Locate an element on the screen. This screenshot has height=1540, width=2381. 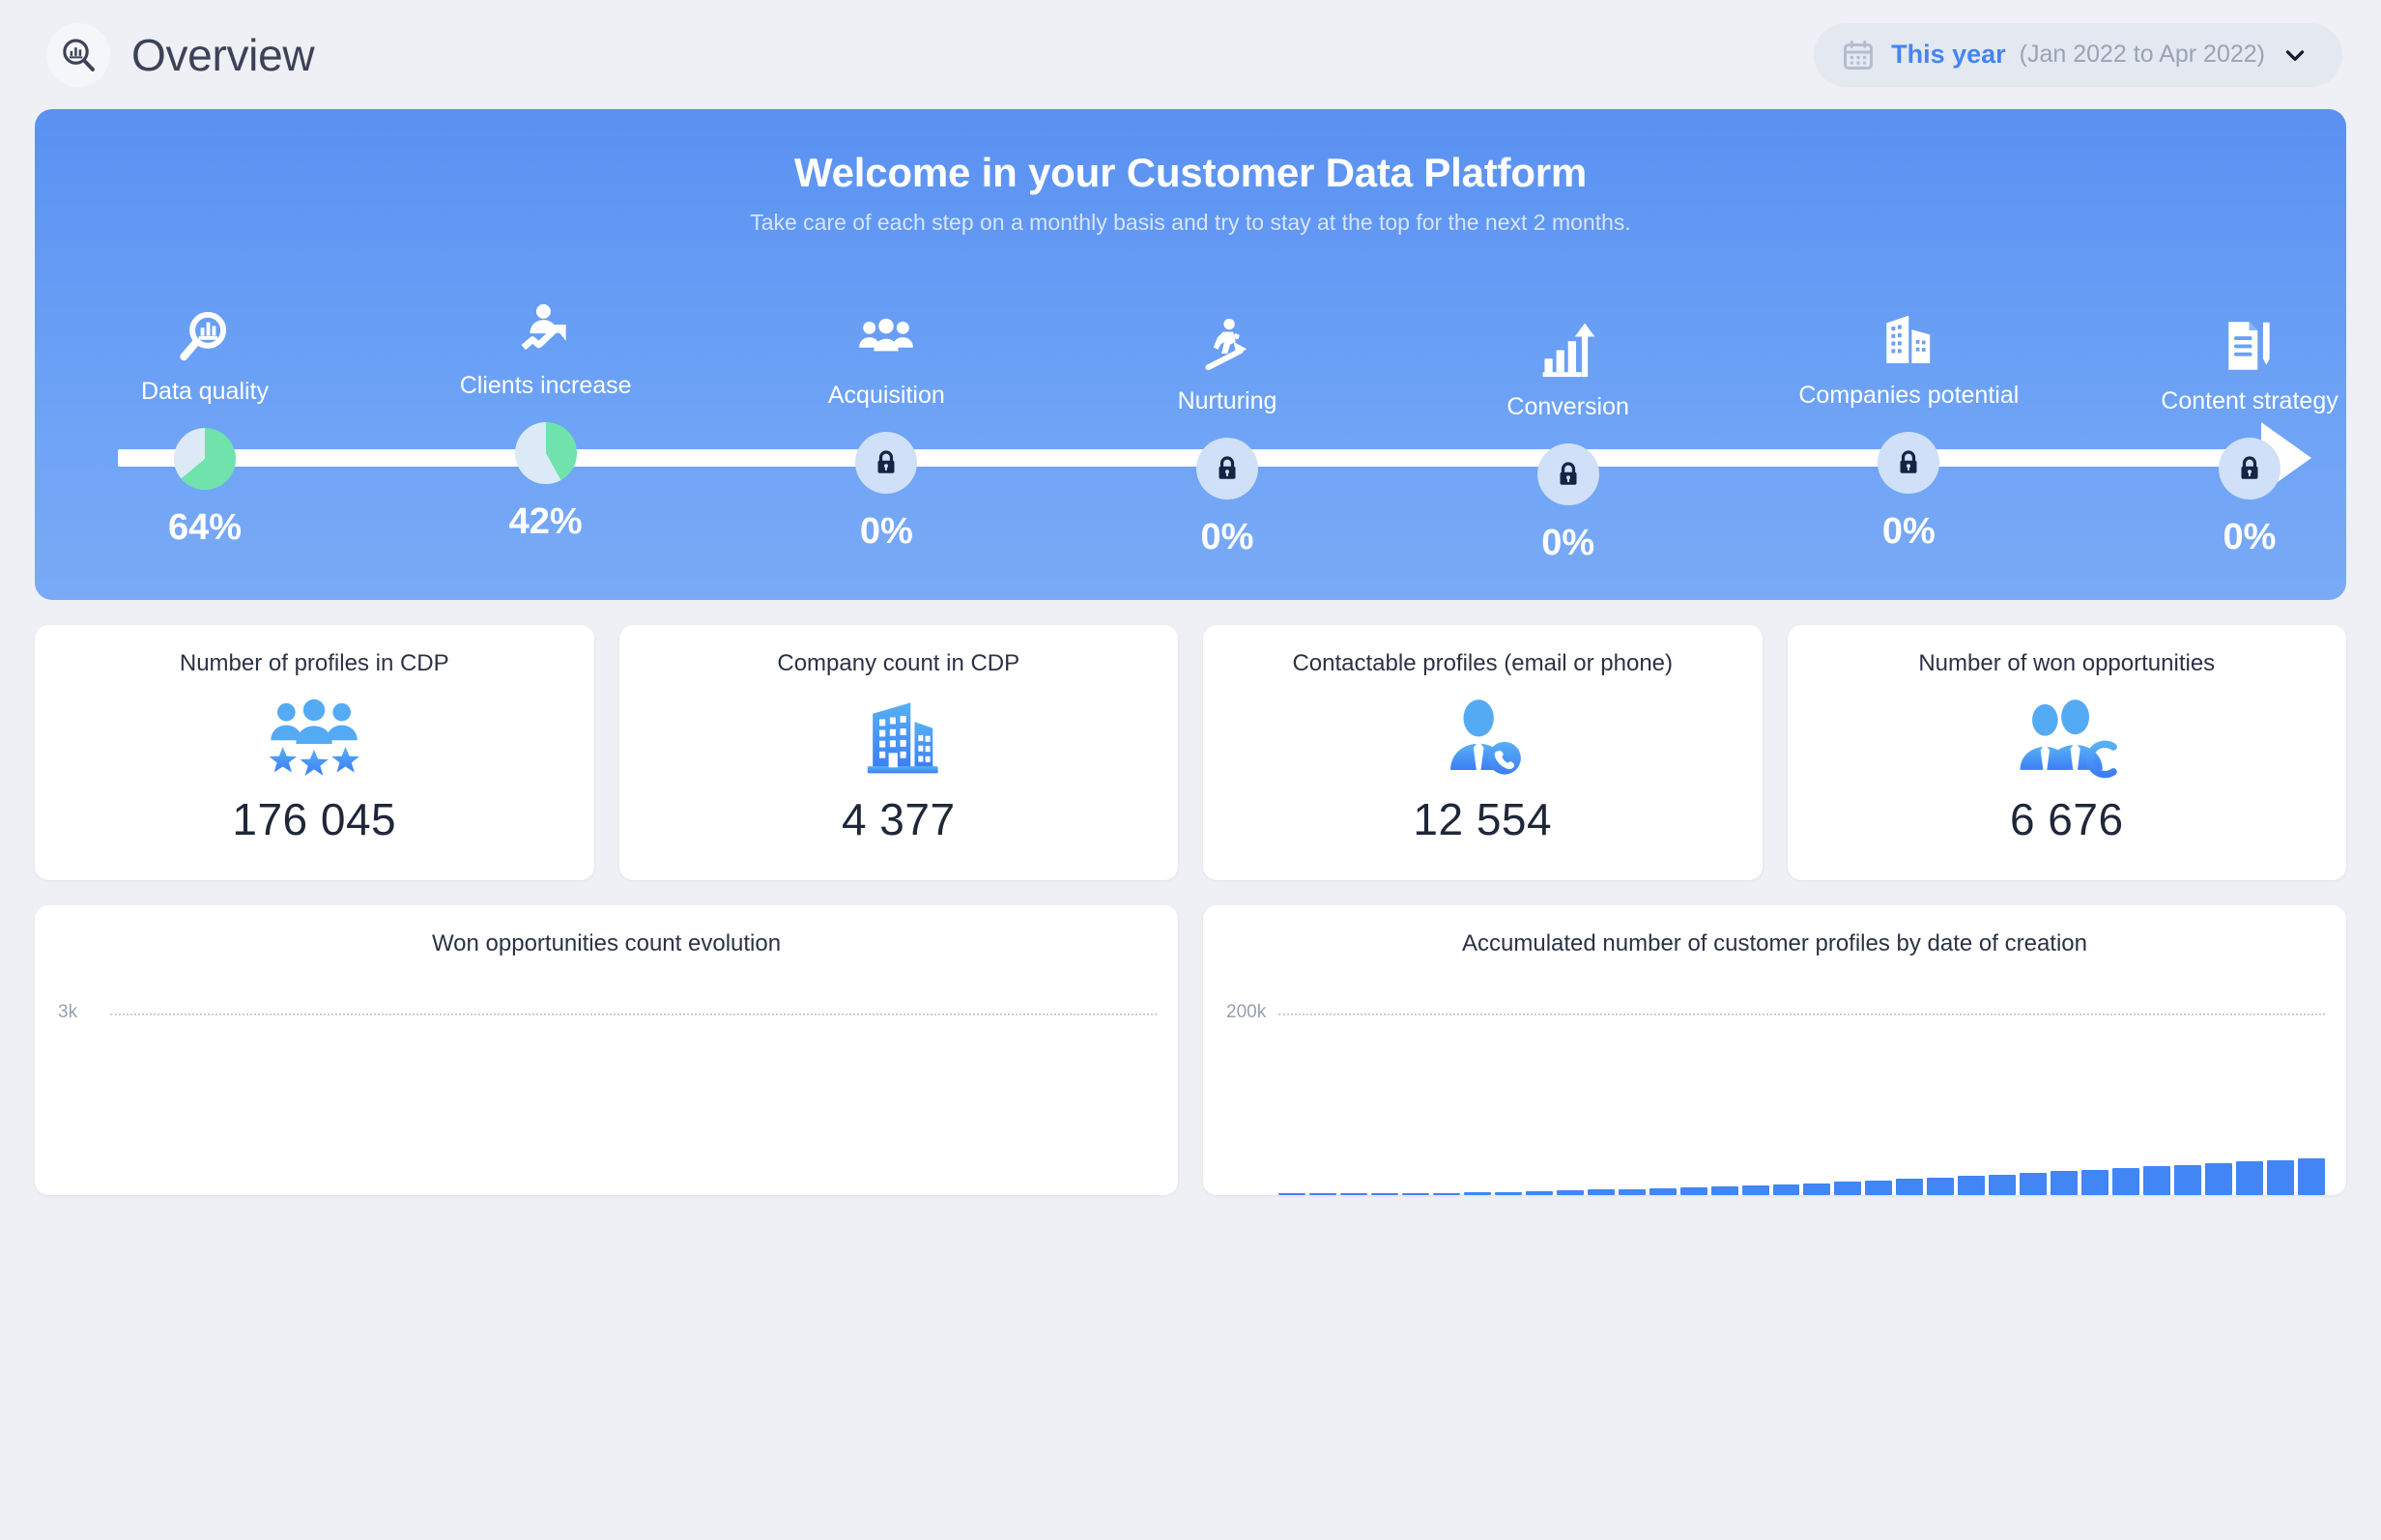
progress-step: Clients increase is located at coordinates (546, 345).